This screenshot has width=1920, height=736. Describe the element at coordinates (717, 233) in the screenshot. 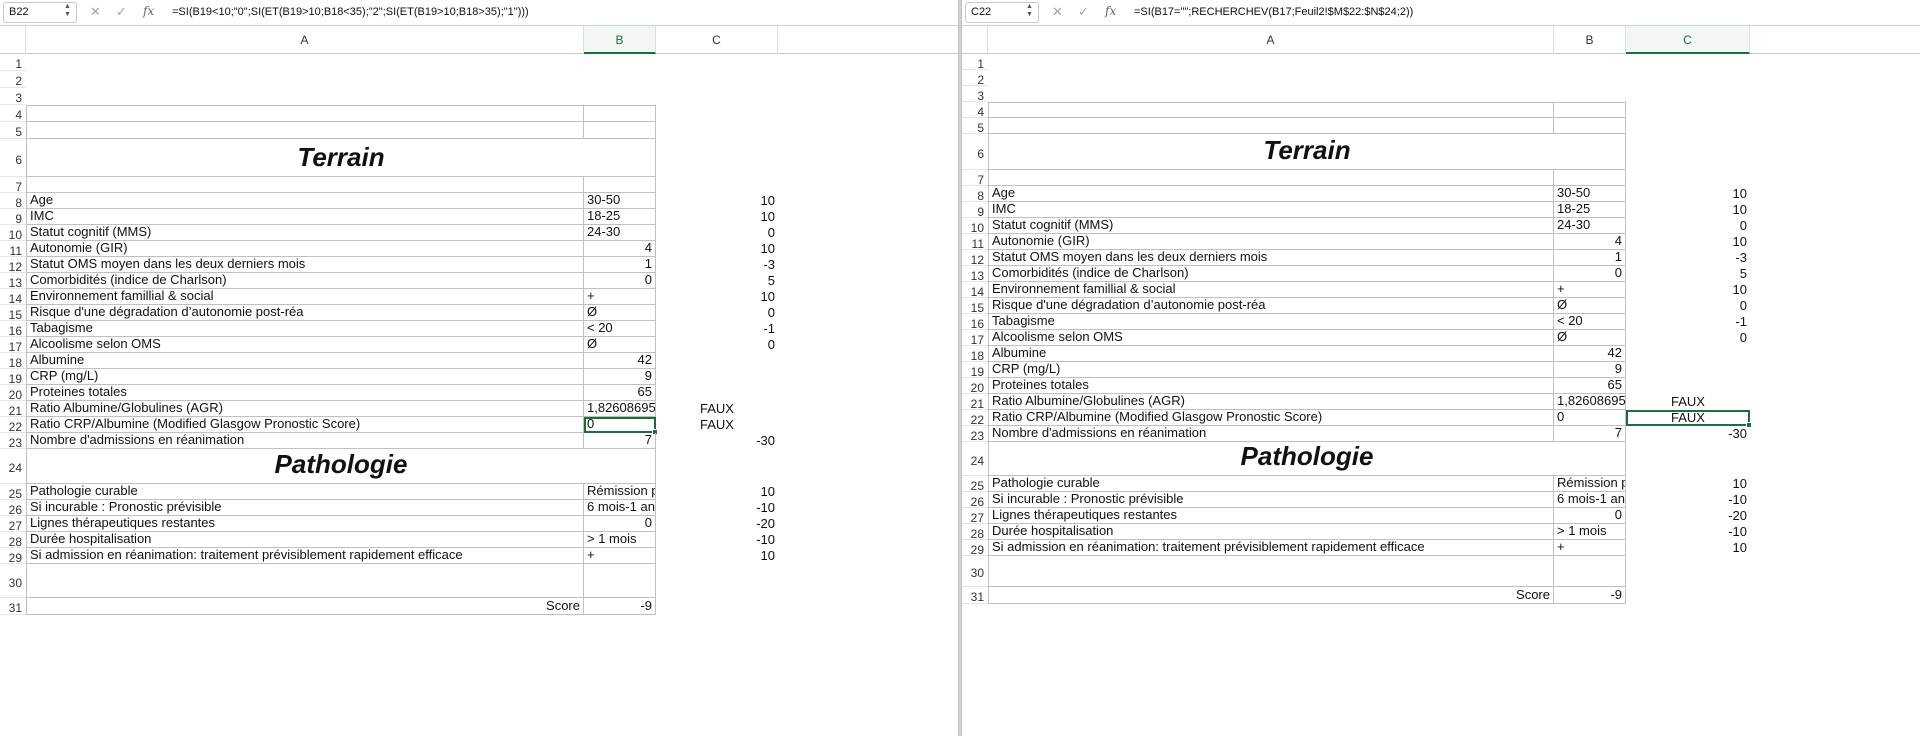

I see `cell-left-c10: 0` at that location.